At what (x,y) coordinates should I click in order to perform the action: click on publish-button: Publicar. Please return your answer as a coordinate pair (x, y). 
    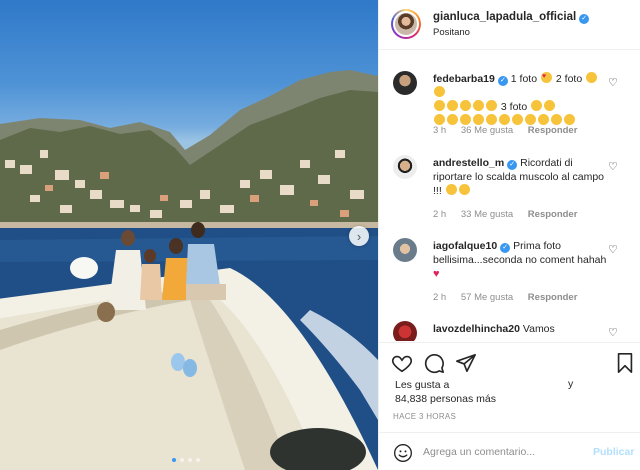
    Looking at the image, I should click on (613, 452).